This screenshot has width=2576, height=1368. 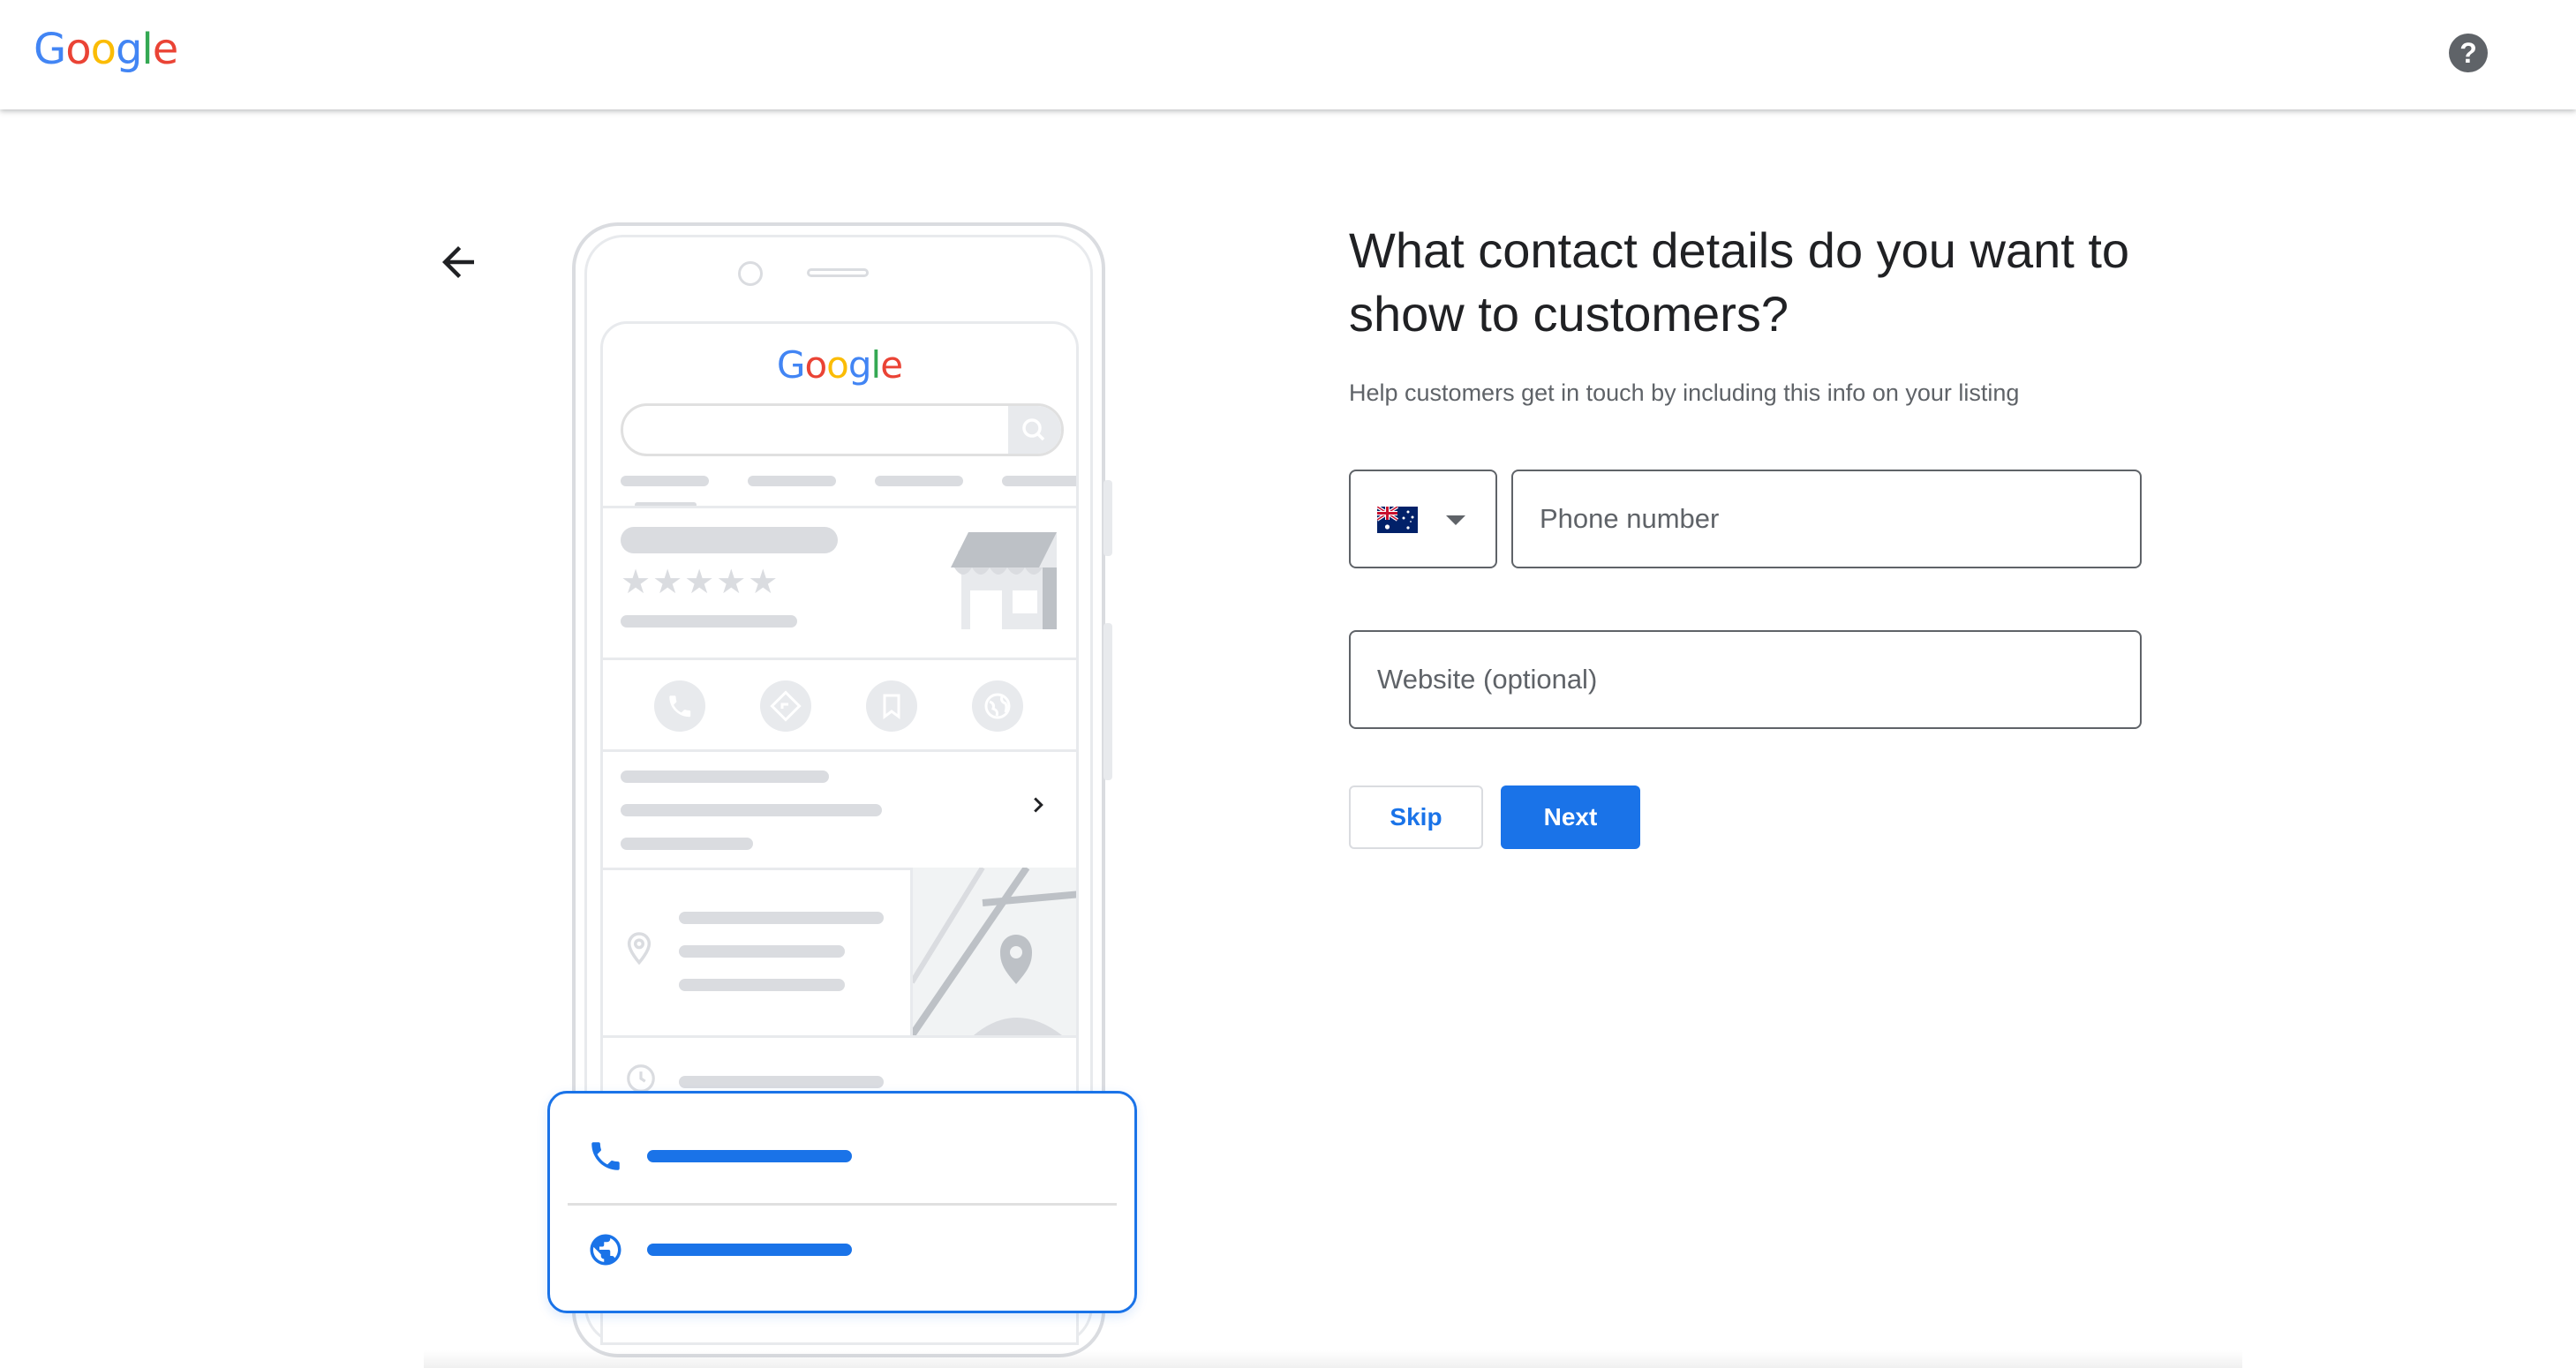 What do you see at coordinates (791, 365) in the screenshot?
I see `screen-logo-letter: G` at bounding box center [791, 365].